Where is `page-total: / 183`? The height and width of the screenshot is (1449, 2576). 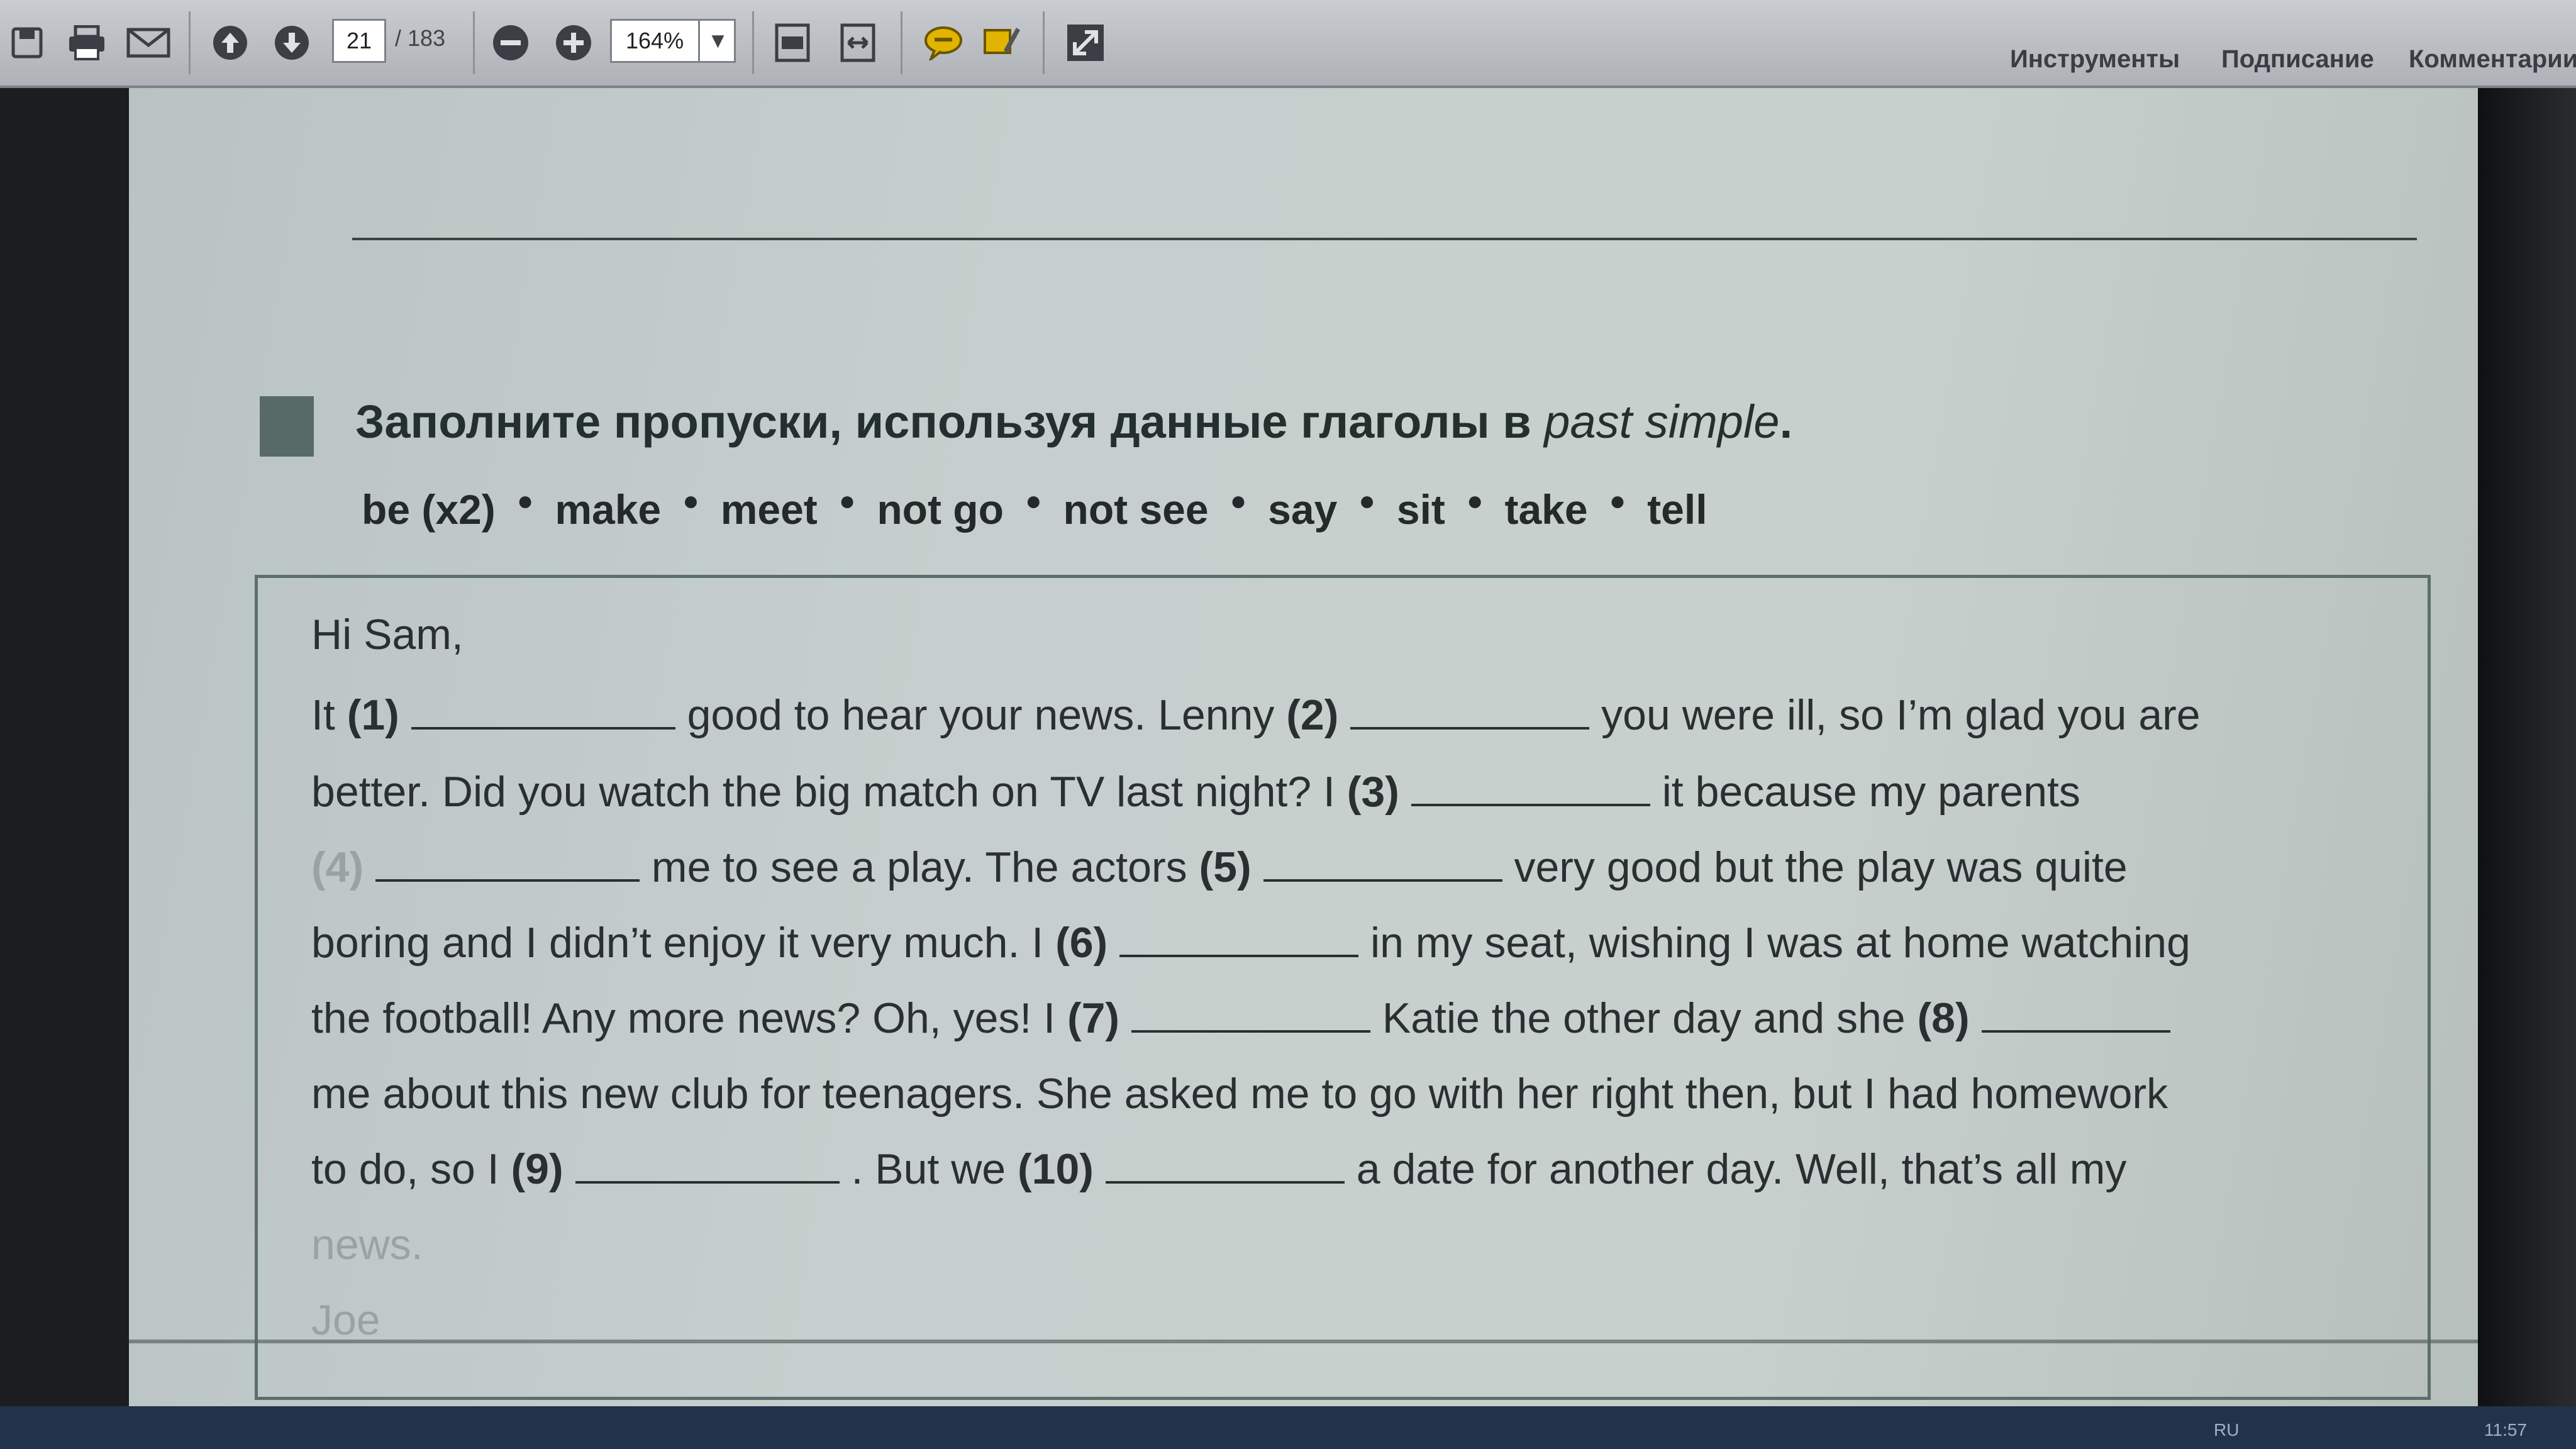
page-total: / 183 is located at coordinates (420, 38).